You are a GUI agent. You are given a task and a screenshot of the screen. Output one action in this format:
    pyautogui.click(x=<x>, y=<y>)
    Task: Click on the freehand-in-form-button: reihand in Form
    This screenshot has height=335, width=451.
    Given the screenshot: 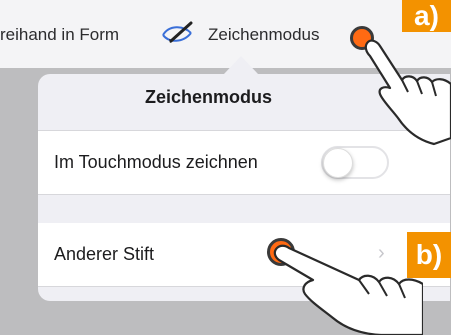 What is the action you would take?
    pyautogui.click(x=59, y=35)
    